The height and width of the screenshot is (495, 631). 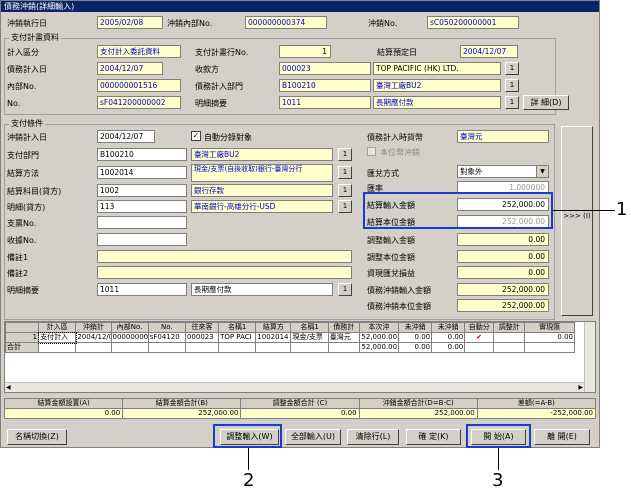 What do you see at coordinates (503, 256) in the screenshot?
I see `adj-local-field: 0.00` at bounding box center [503, 256].